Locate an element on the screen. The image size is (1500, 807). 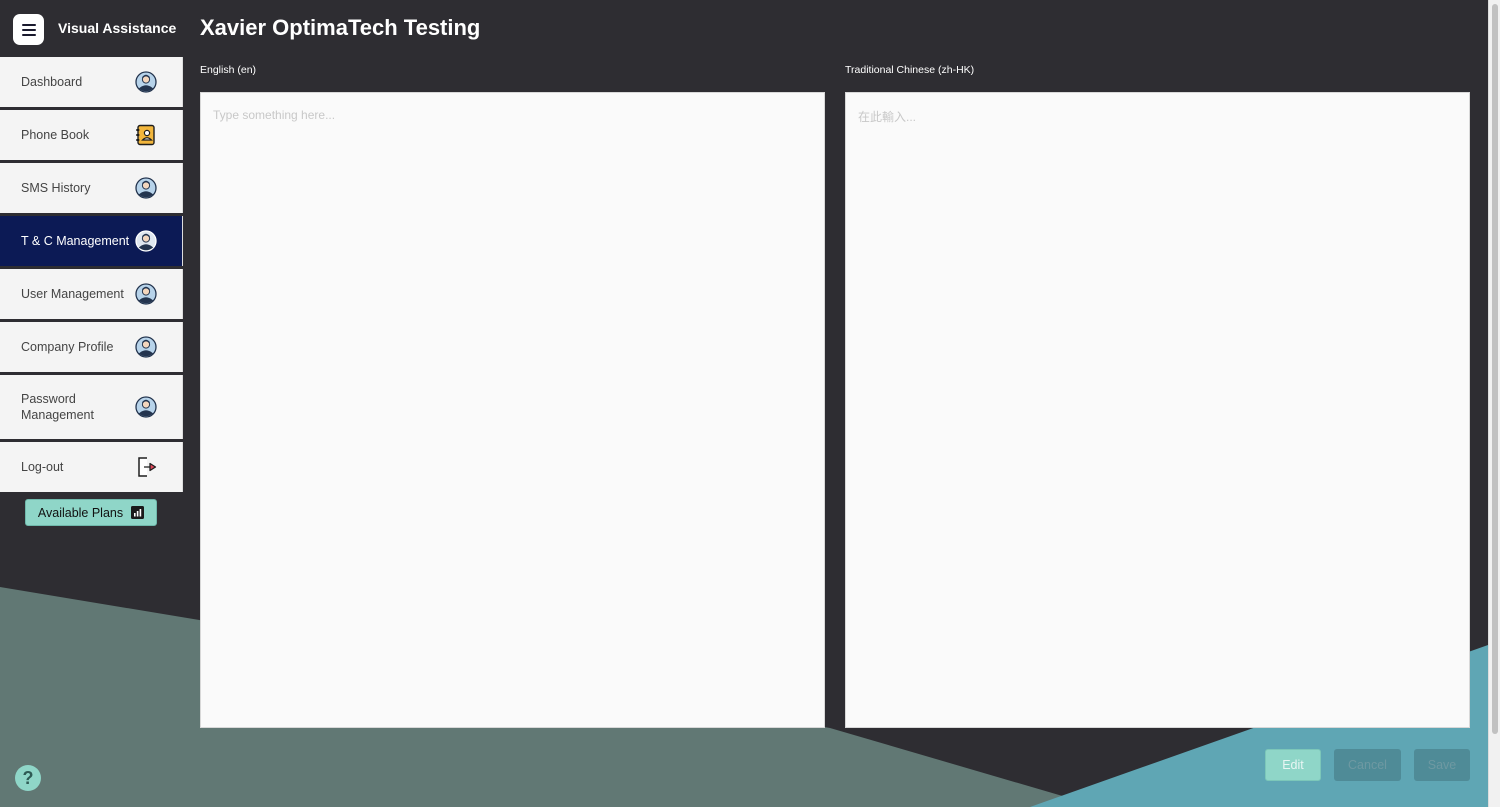
sidebar-item-label: Dashboard is located at coordinates (52, 82).